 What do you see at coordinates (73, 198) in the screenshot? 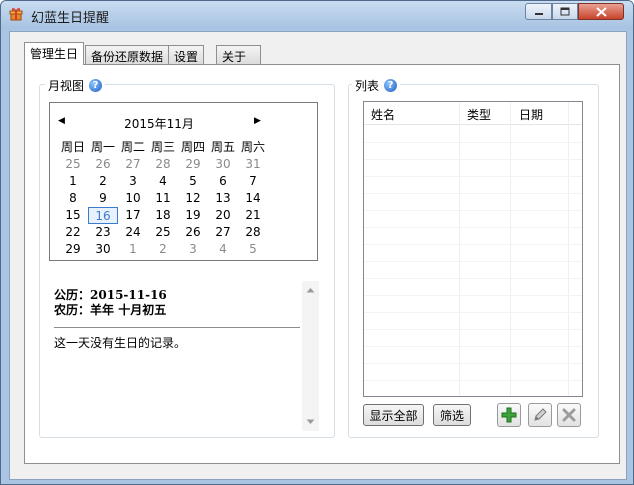
I see `calendar-day: 8` at bounding box center [73, 198].